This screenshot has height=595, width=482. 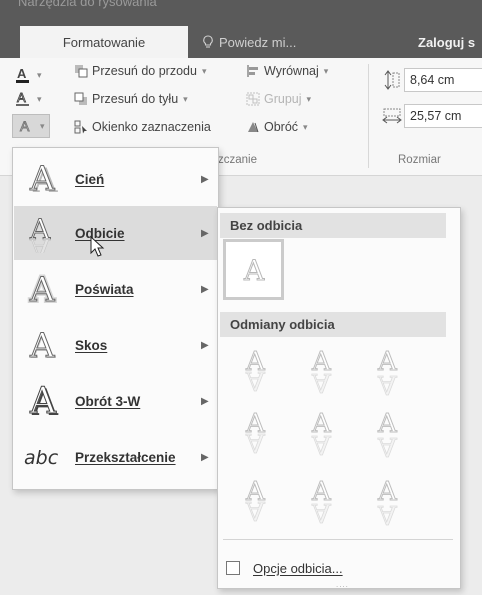 I want to click on 3d-rotation-a-icon: A A, so click(x=44, y=401).